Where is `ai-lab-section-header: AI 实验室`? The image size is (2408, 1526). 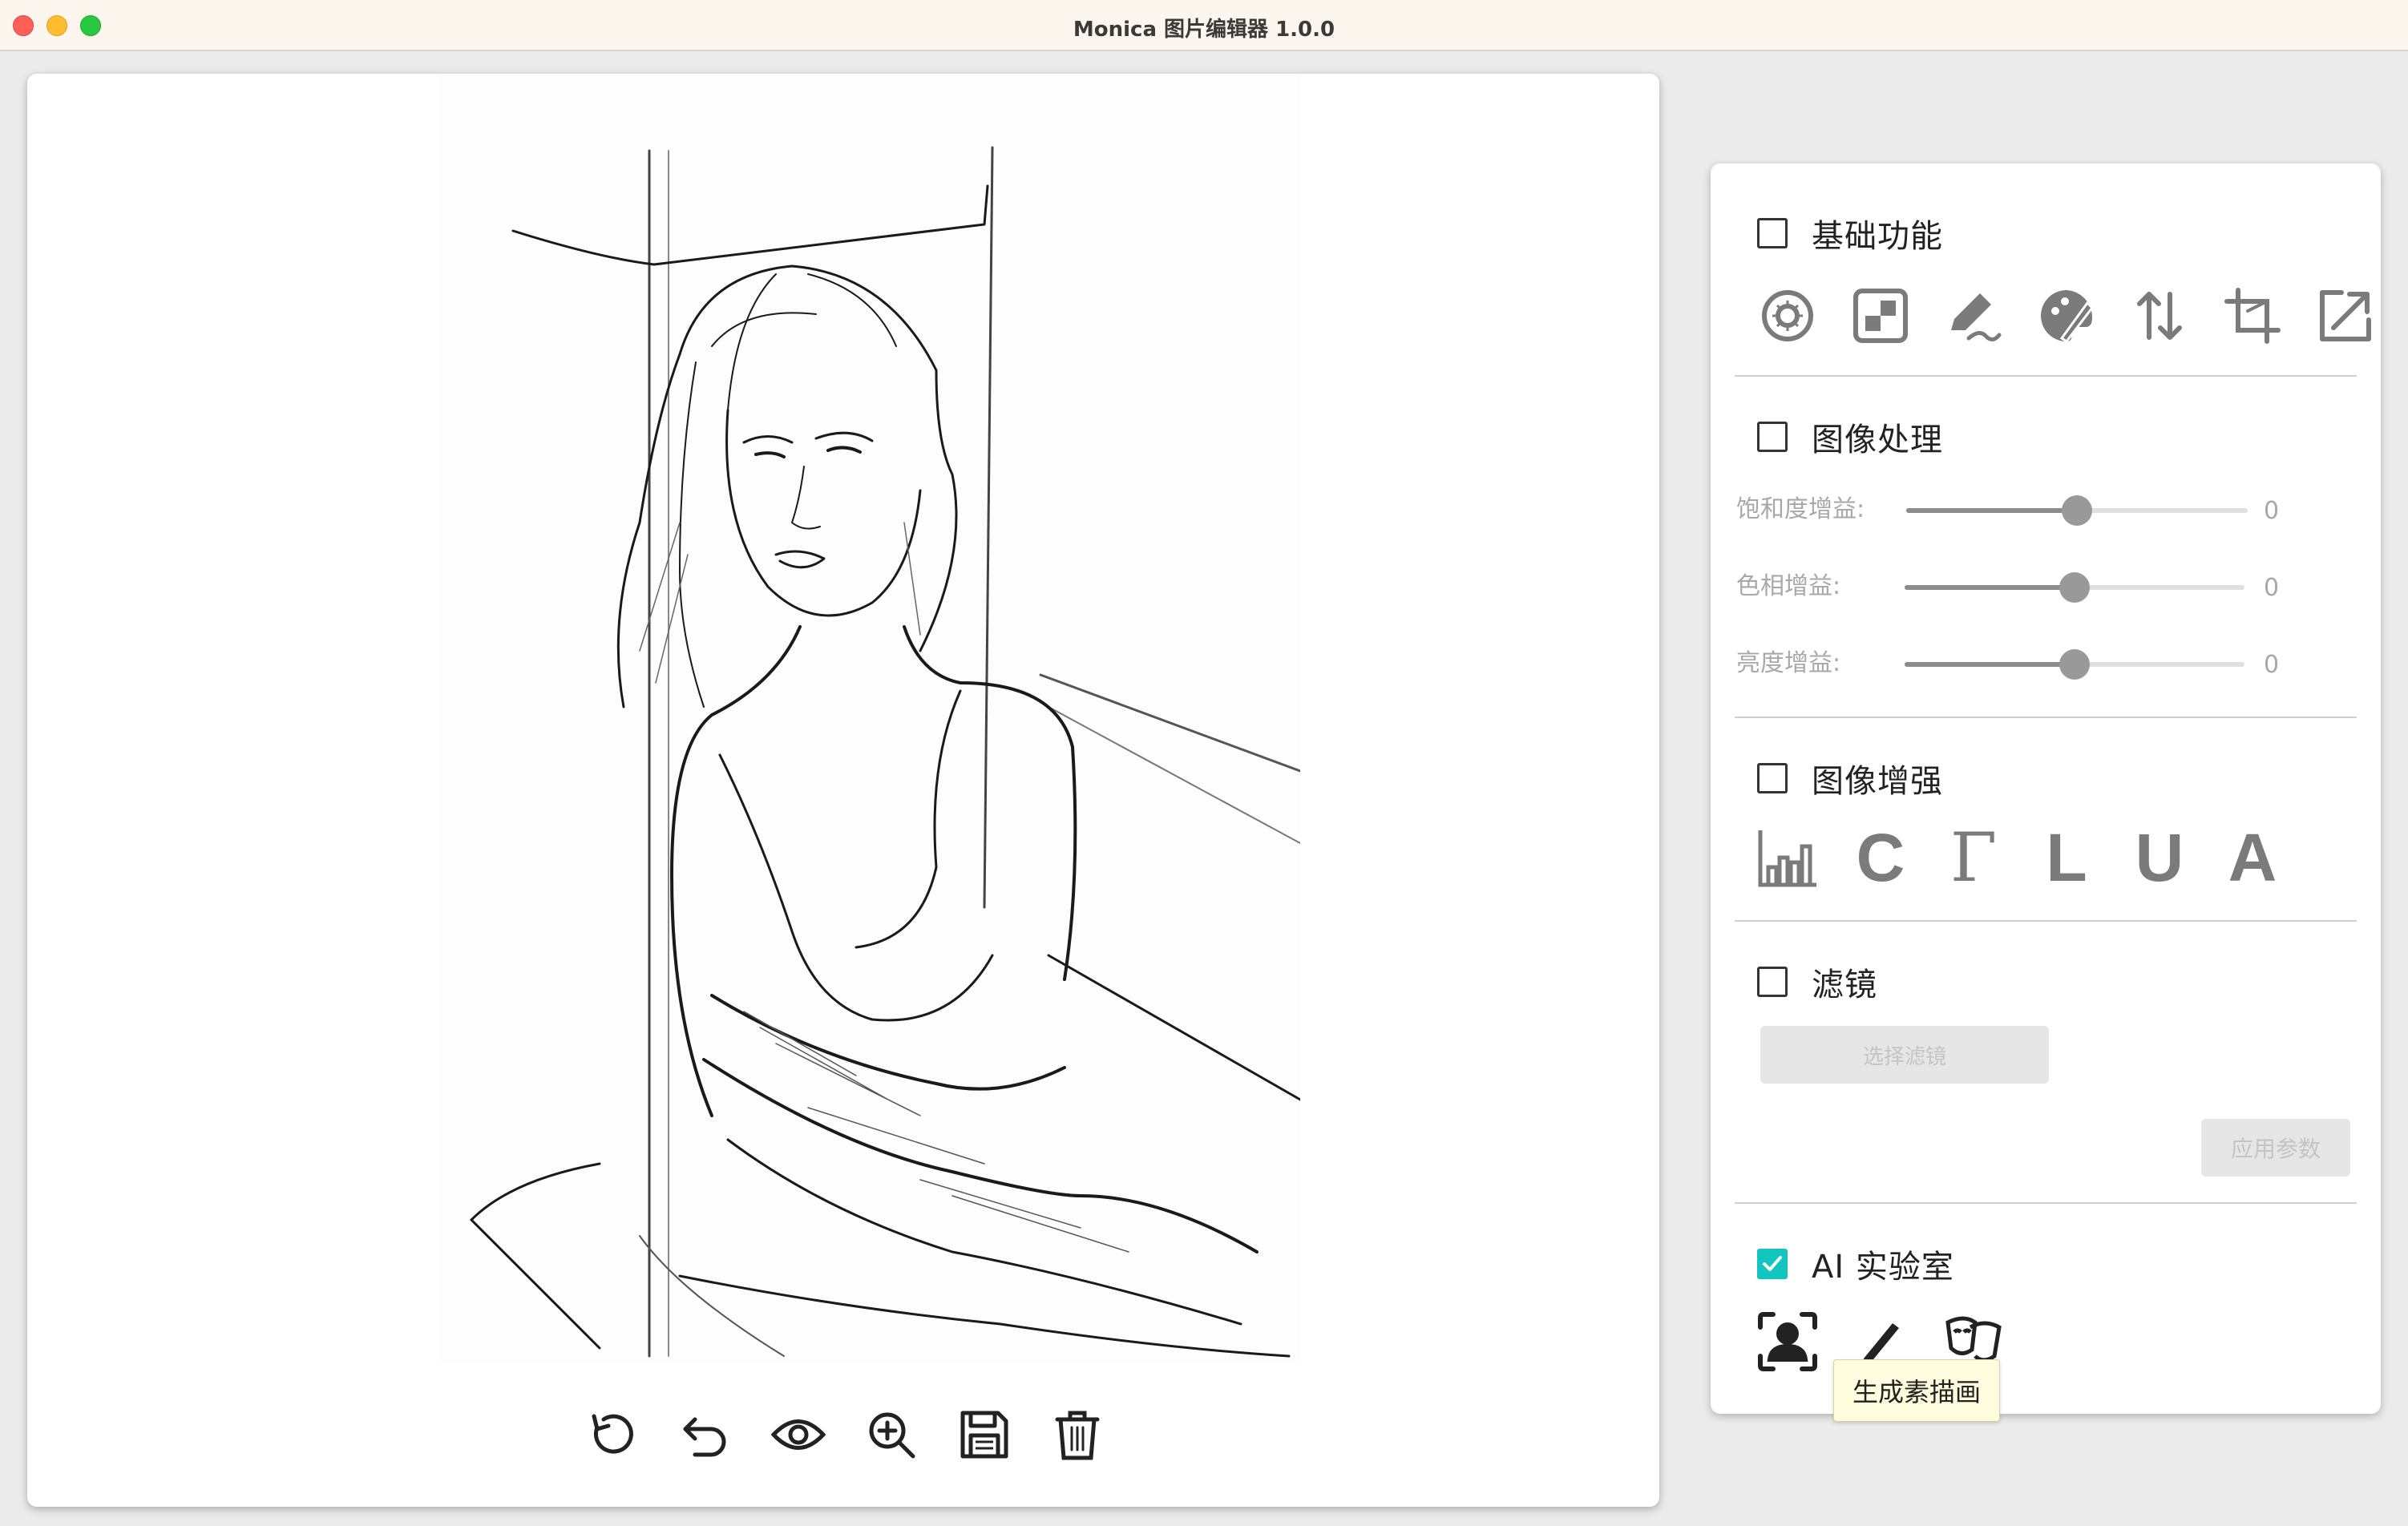
ai-lab-section-header: AI 实验室 is located at coordinates (1855, 1264).